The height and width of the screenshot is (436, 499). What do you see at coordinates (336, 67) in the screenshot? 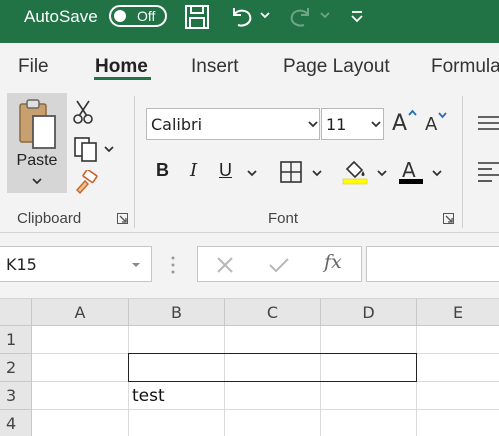
I see `tab-page-layout: Page Layout` at bounding box center [336, 67].